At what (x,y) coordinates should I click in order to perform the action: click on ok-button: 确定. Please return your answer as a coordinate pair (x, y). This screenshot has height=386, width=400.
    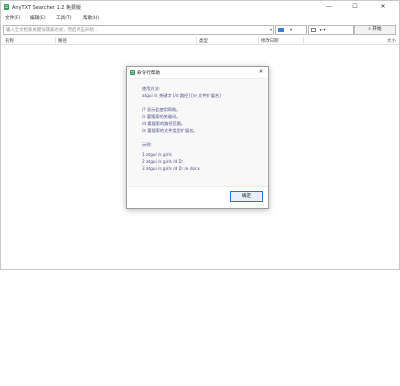
    Looking at the image, I should click on (246, 196).